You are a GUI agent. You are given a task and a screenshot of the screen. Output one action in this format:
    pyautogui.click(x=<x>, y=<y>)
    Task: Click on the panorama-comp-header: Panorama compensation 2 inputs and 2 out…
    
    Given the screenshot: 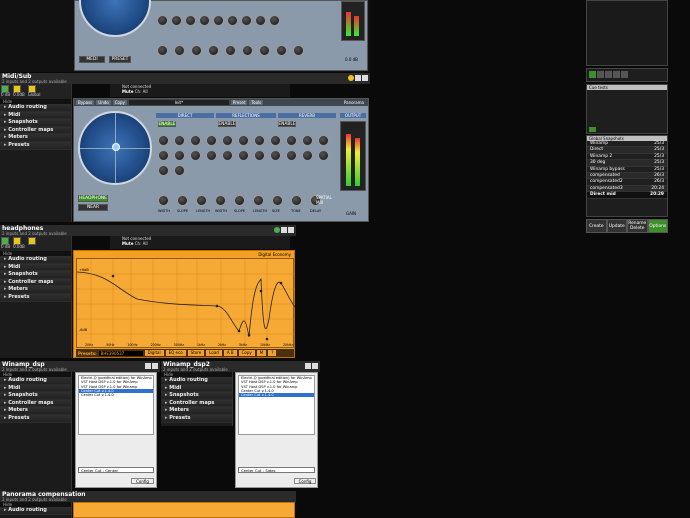 What is the action you would take?
    pyautogui.click(x=148, y=496)
    